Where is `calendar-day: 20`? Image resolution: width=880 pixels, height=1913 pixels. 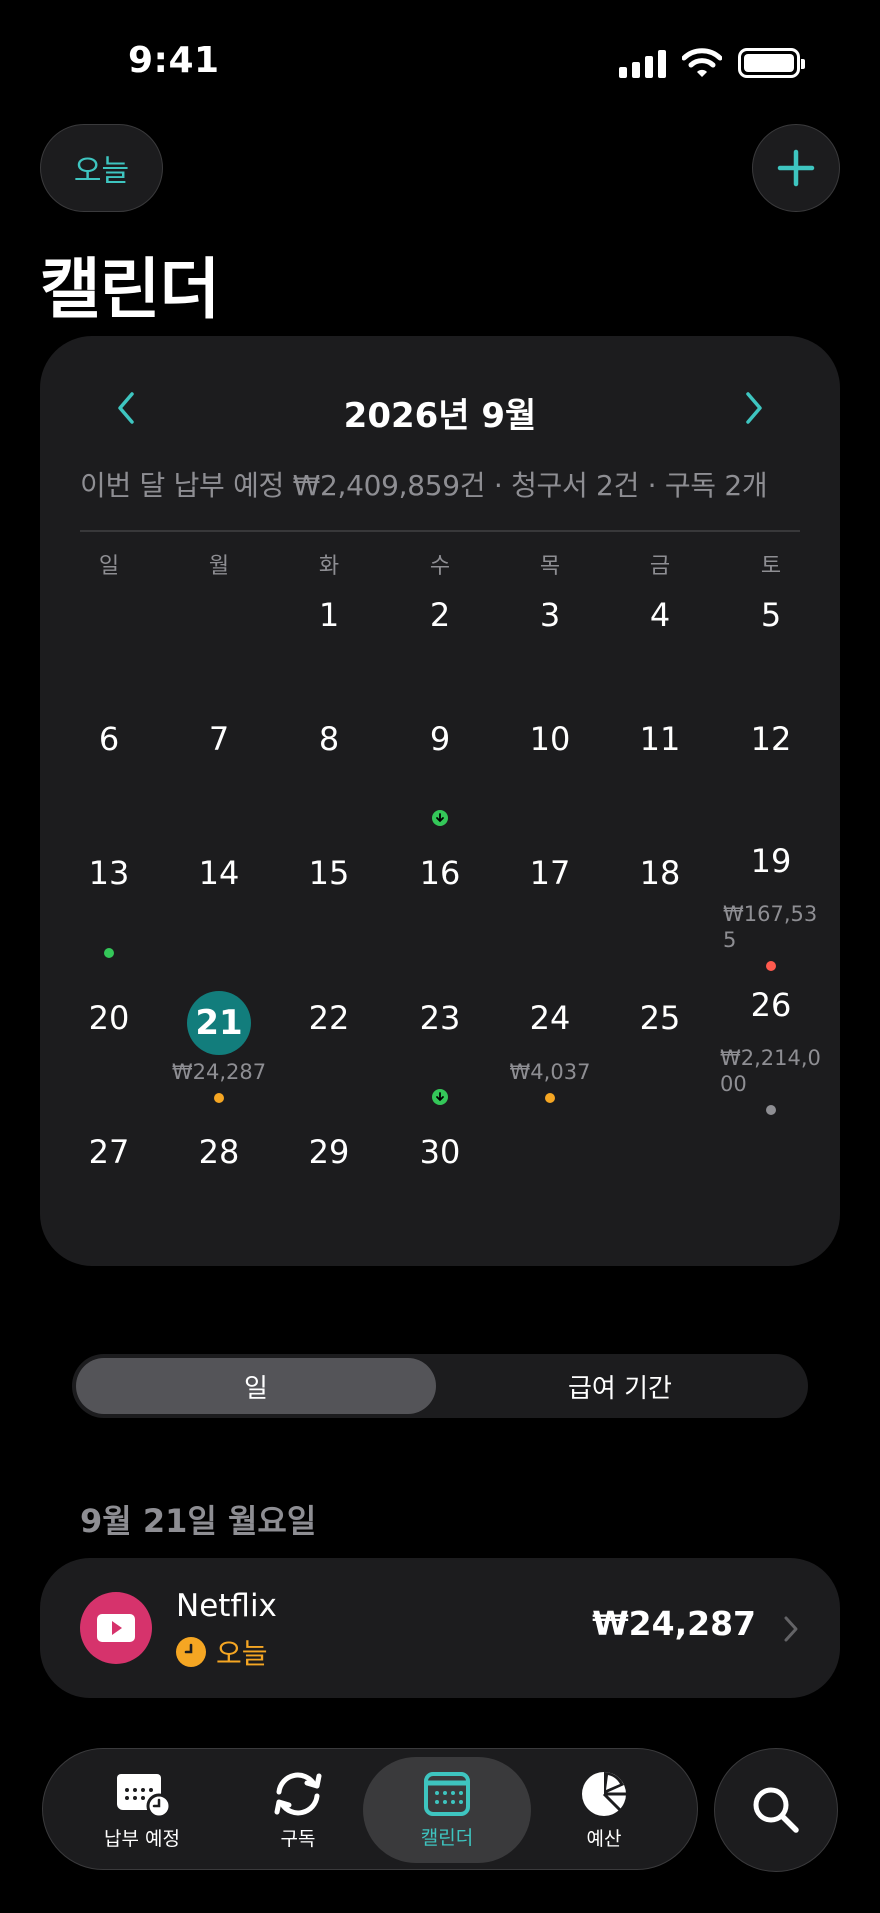
calendar-day: 20 is located at coordinates (109, 1018).